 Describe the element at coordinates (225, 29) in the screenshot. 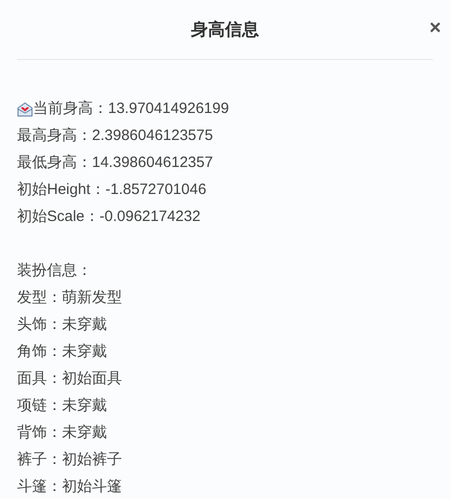

I see `dialog-title: 身高信息` at that location.